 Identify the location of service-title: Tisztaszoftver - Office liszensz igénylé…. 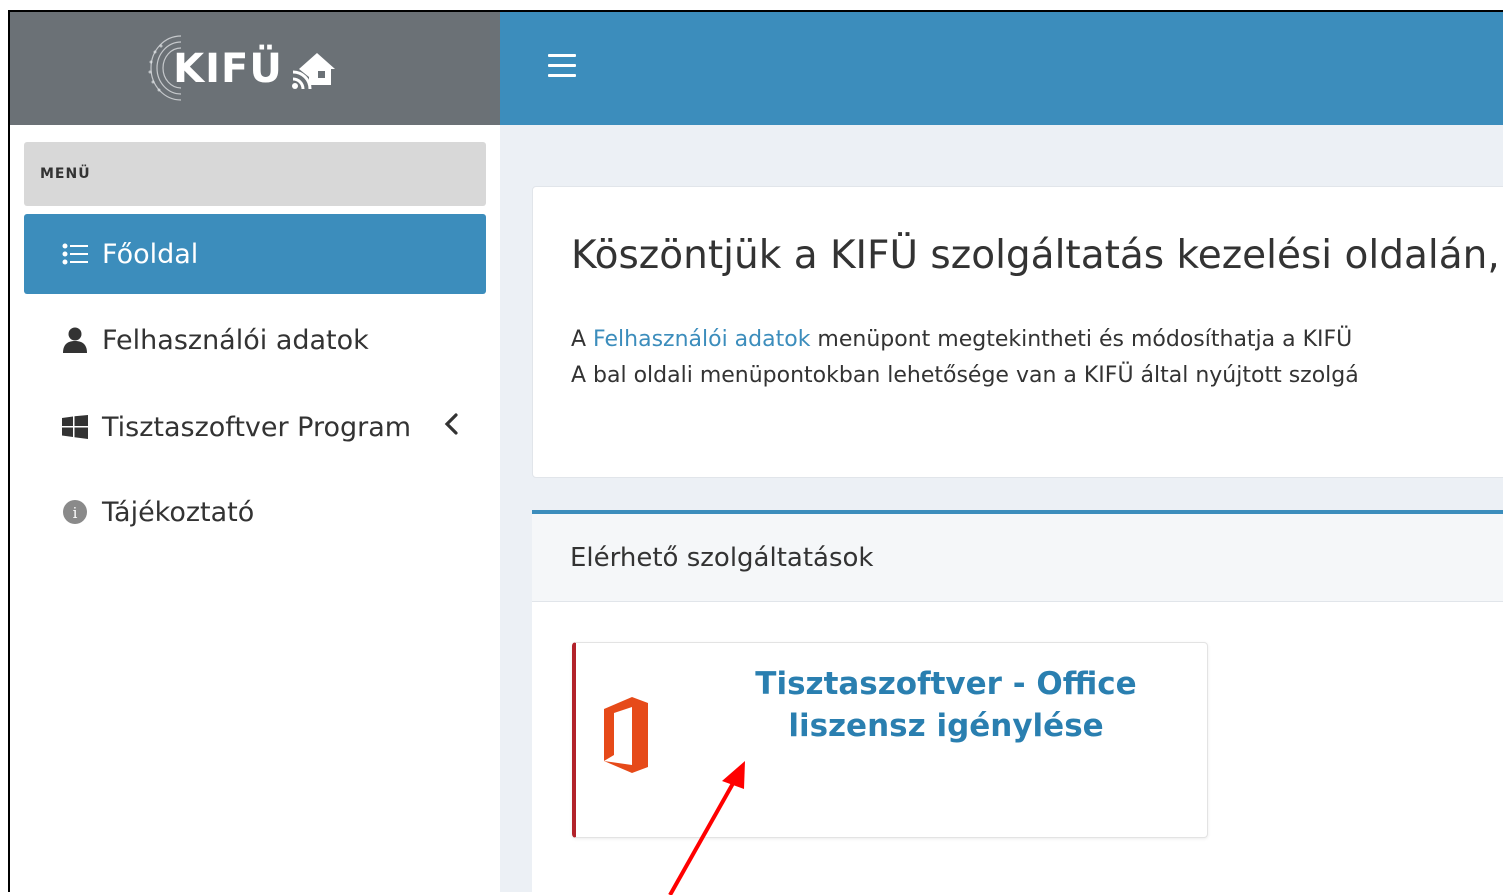
(946, 705).